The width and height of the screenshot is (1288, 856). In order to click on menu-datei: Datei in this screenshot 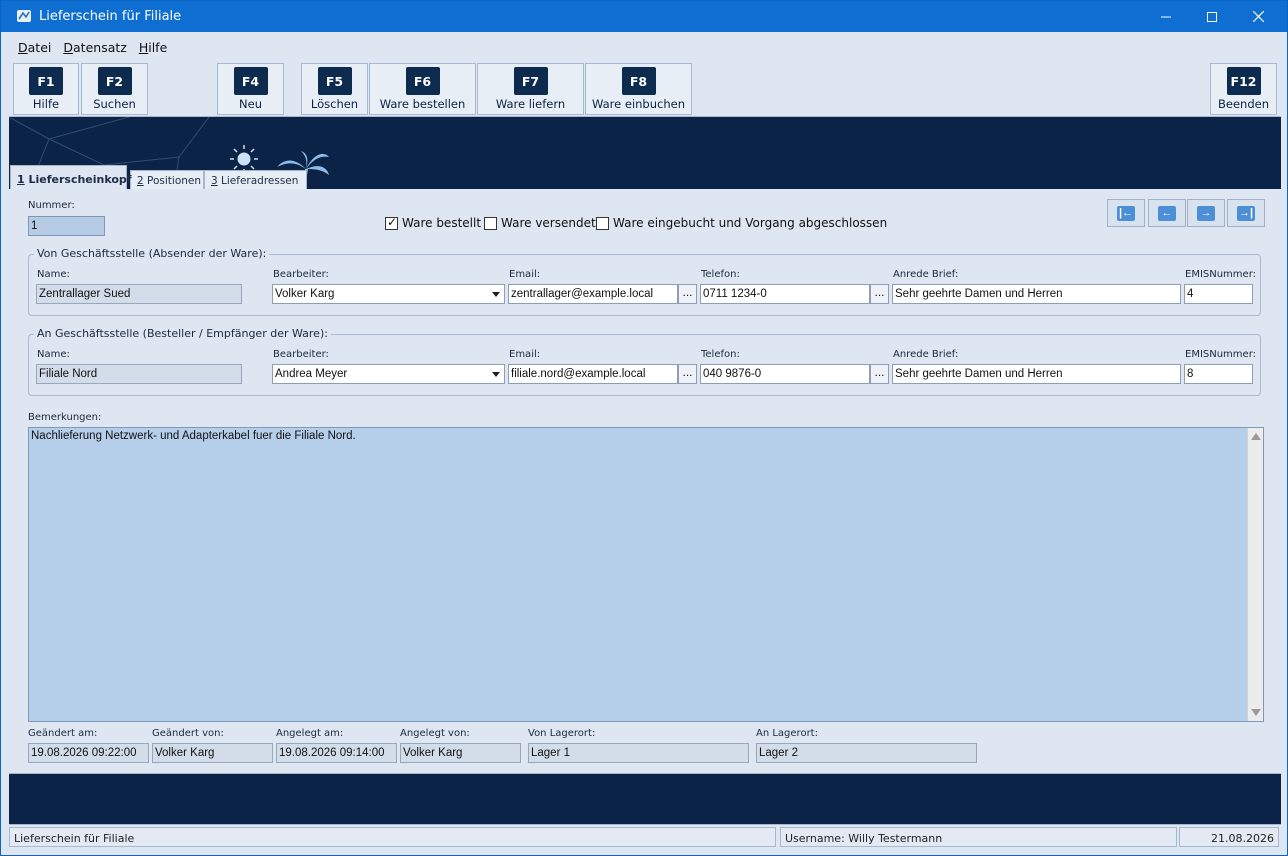, I will do `click(31, 45)`.